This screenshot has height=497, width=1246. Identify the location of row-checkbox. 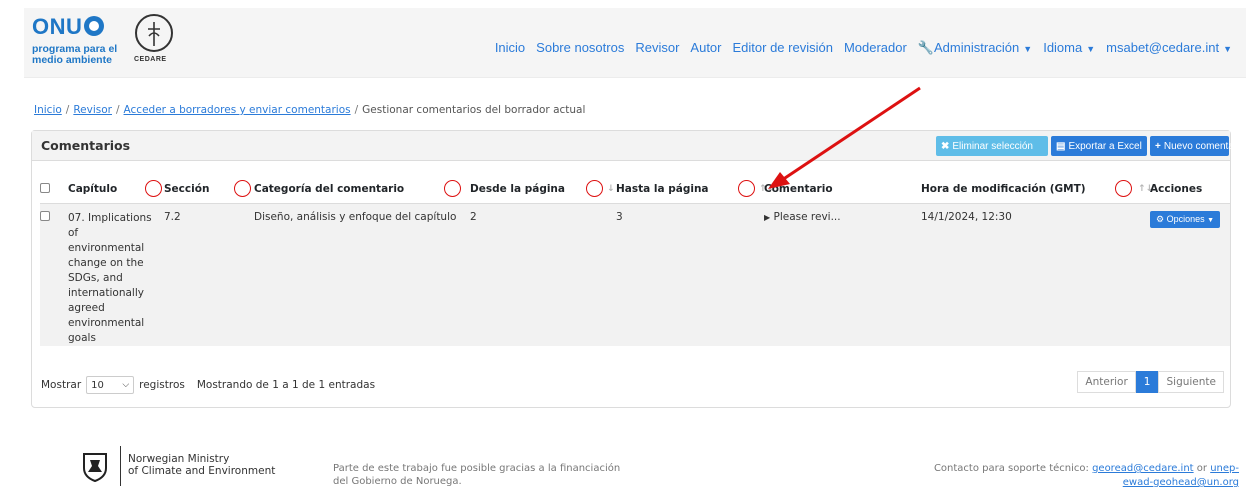
(45, 215).